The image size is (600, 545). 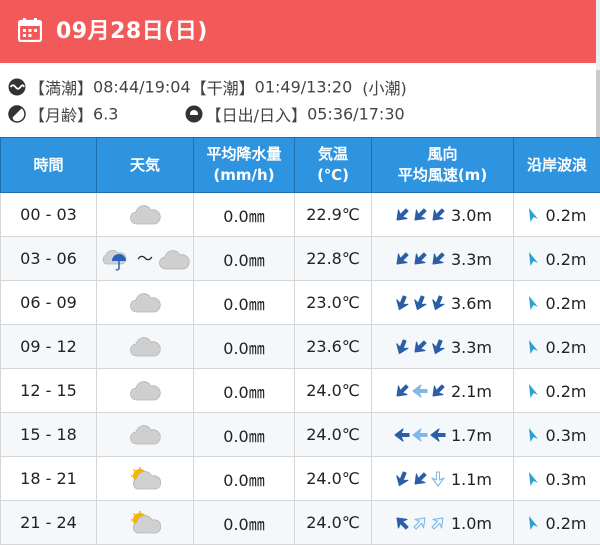 I want to click on wind-cell: 2.1m, so click(x=443, y=391).